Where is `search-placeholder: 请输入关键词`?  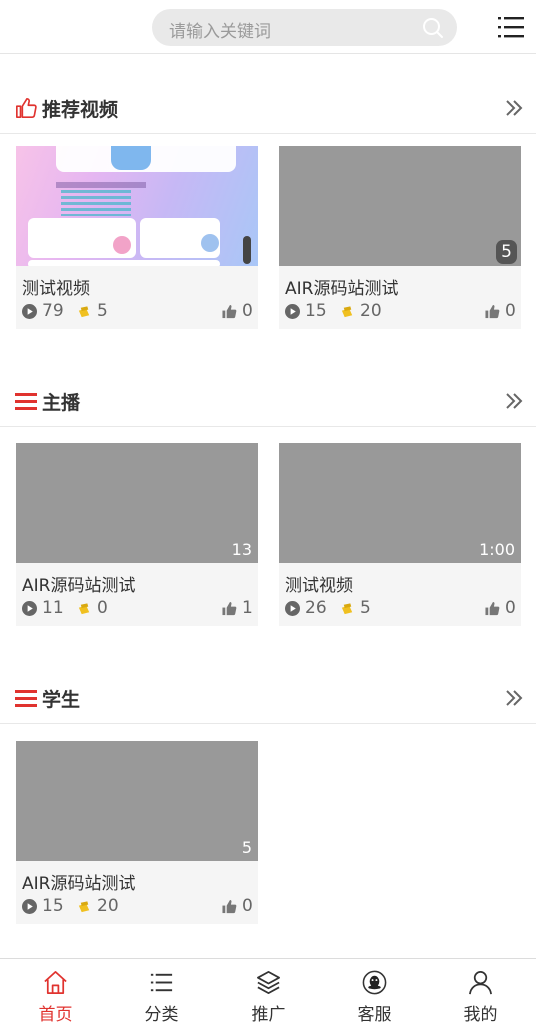
search-placeholder: 请输入关键词 is located at coordinates (220, 32).